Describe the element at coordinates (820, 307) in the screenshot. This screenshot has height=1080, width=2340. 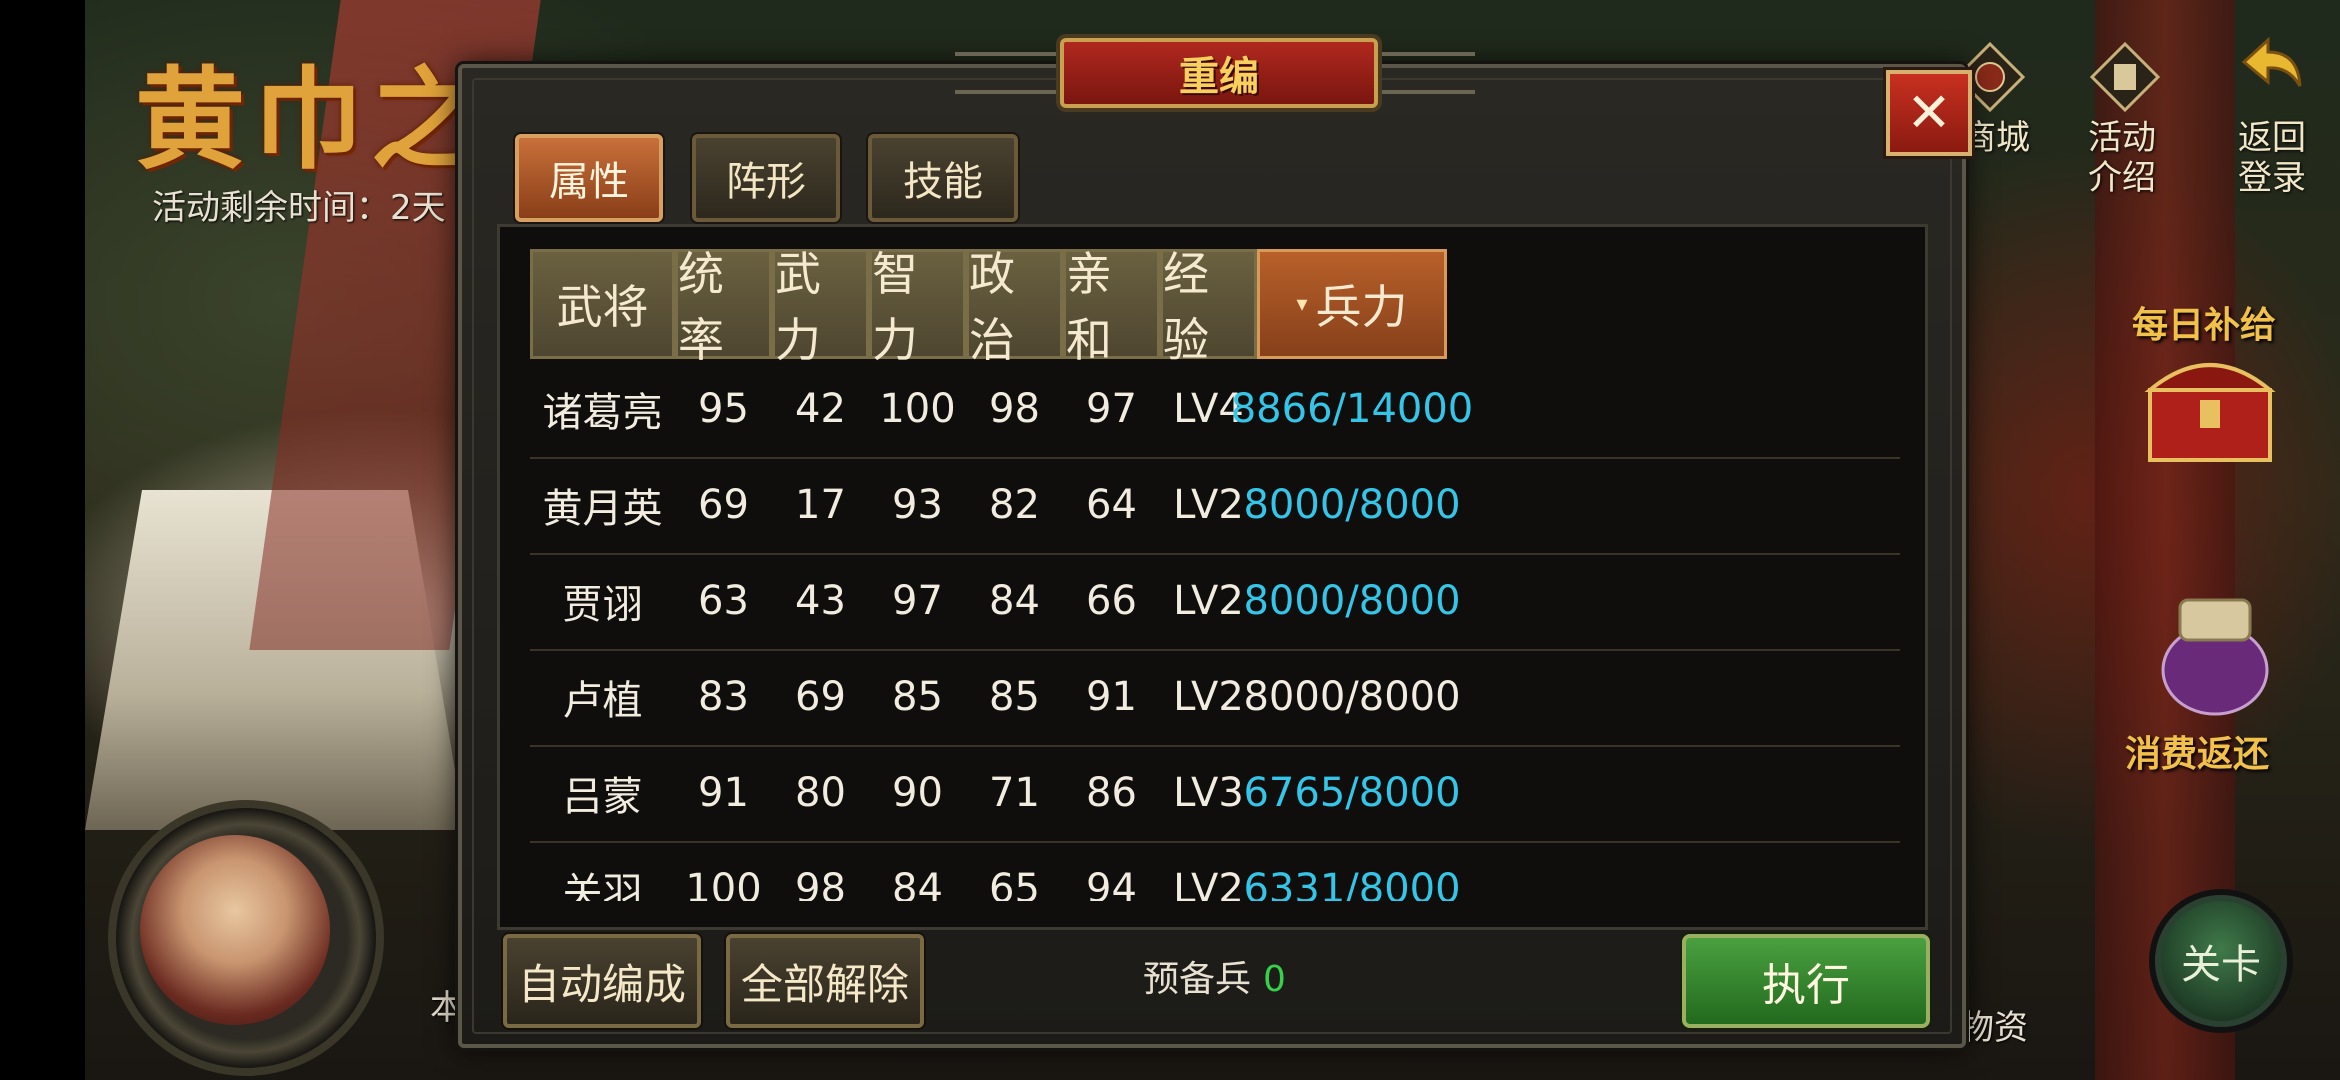
I see `column-header-force: 武力` at that location.